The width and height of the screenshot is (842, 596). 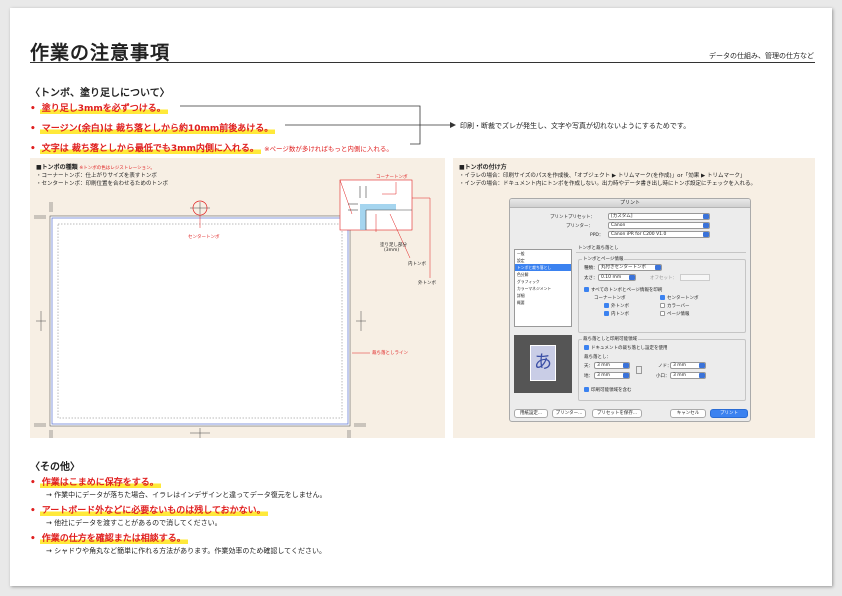 I want to click on section-heading-other: 〈その他〉, so click(x=55, y=467).